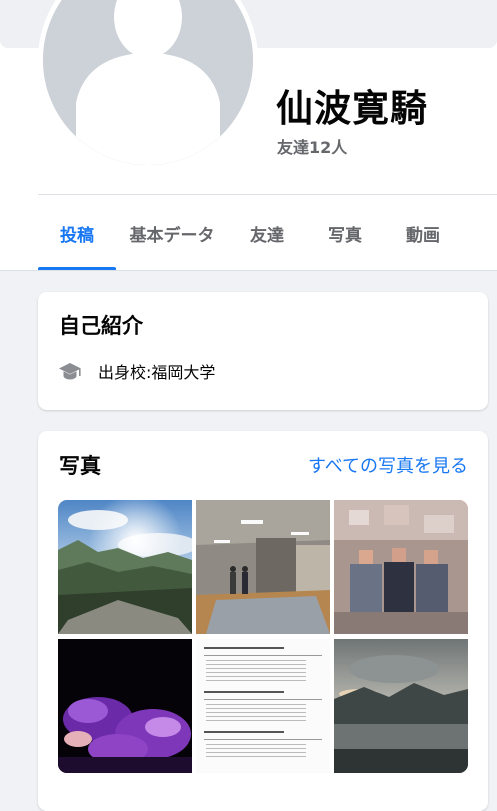 The width and height of the screenshot is (497, 811). Describe the element at coordinates (267, 194) in the screenshot. I see `header-divider` at that location.